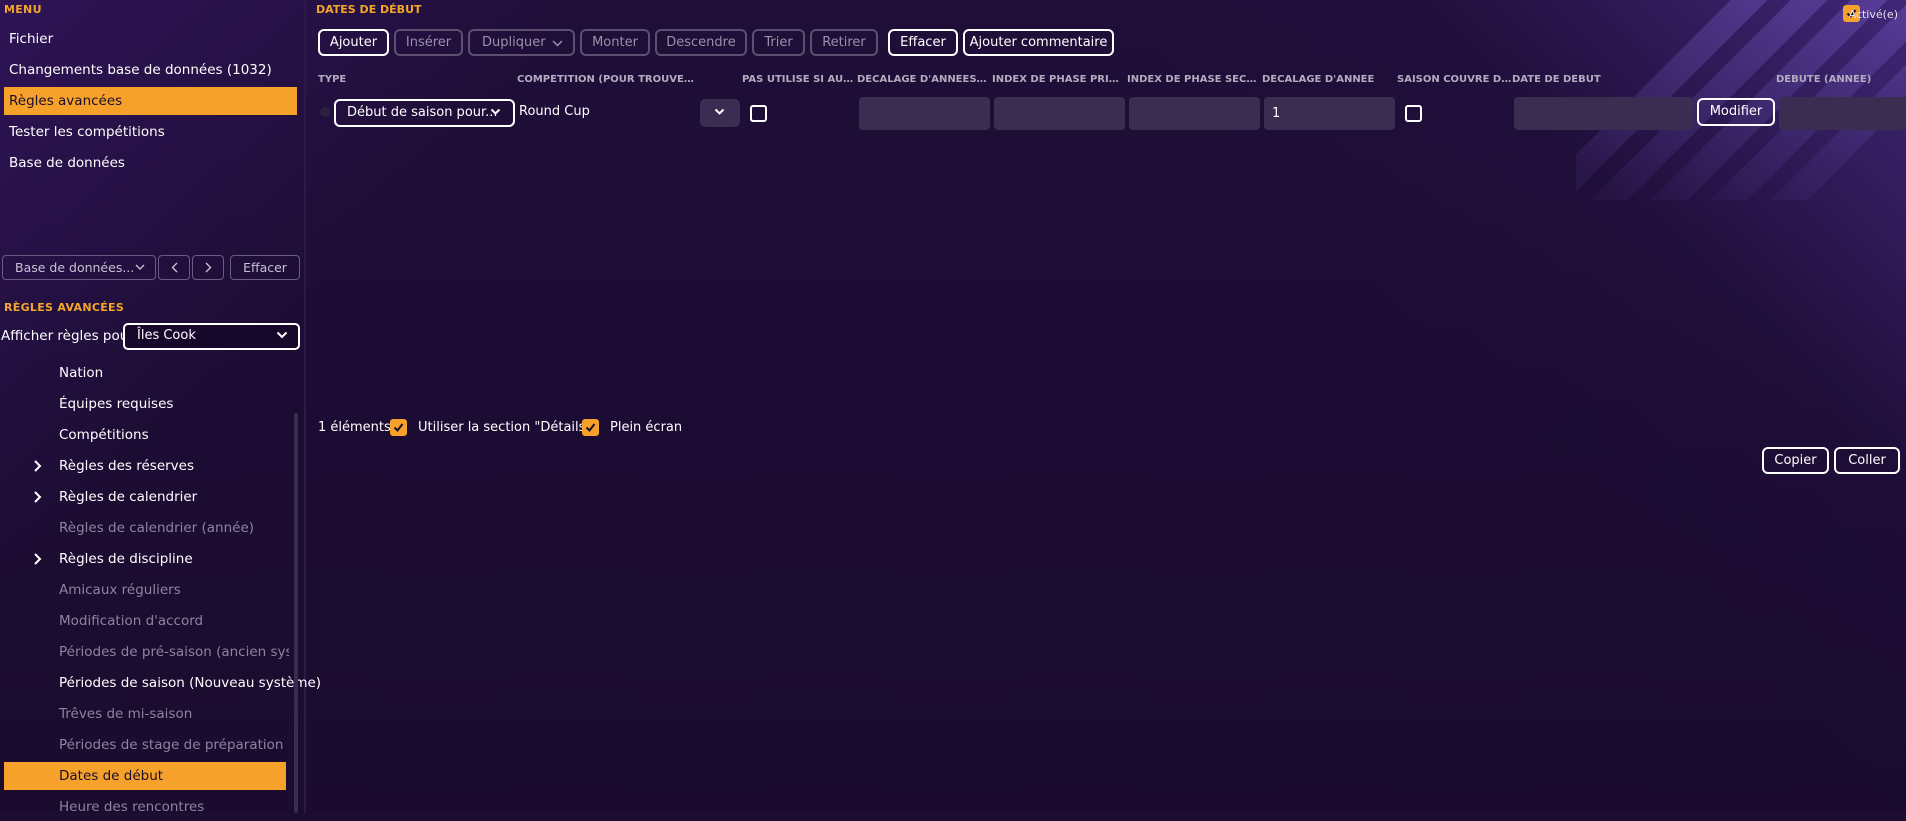 The image size is (1906, 821). Describe the element at coordinates (1841, 79) in the screenshot. I see `col-header-starts-year: DÉBUTE (ANNÉE)` at that location.